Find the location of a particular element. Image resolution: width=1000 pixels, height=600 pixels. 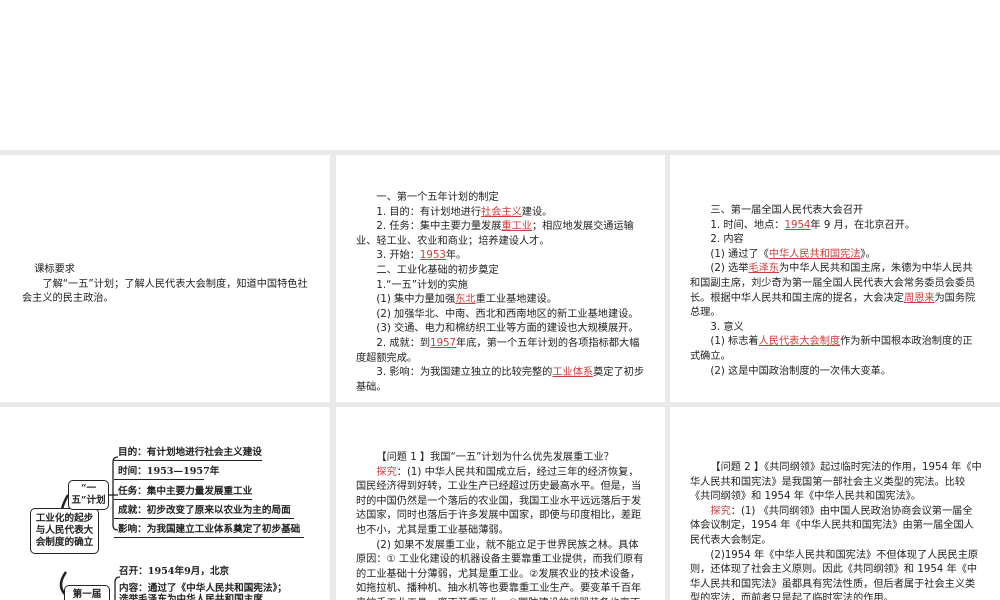

text-line: (1) 标志着人民代表大会制度作为新中国根本政治制度的正式确立。 is located at coordinates (831, 349).